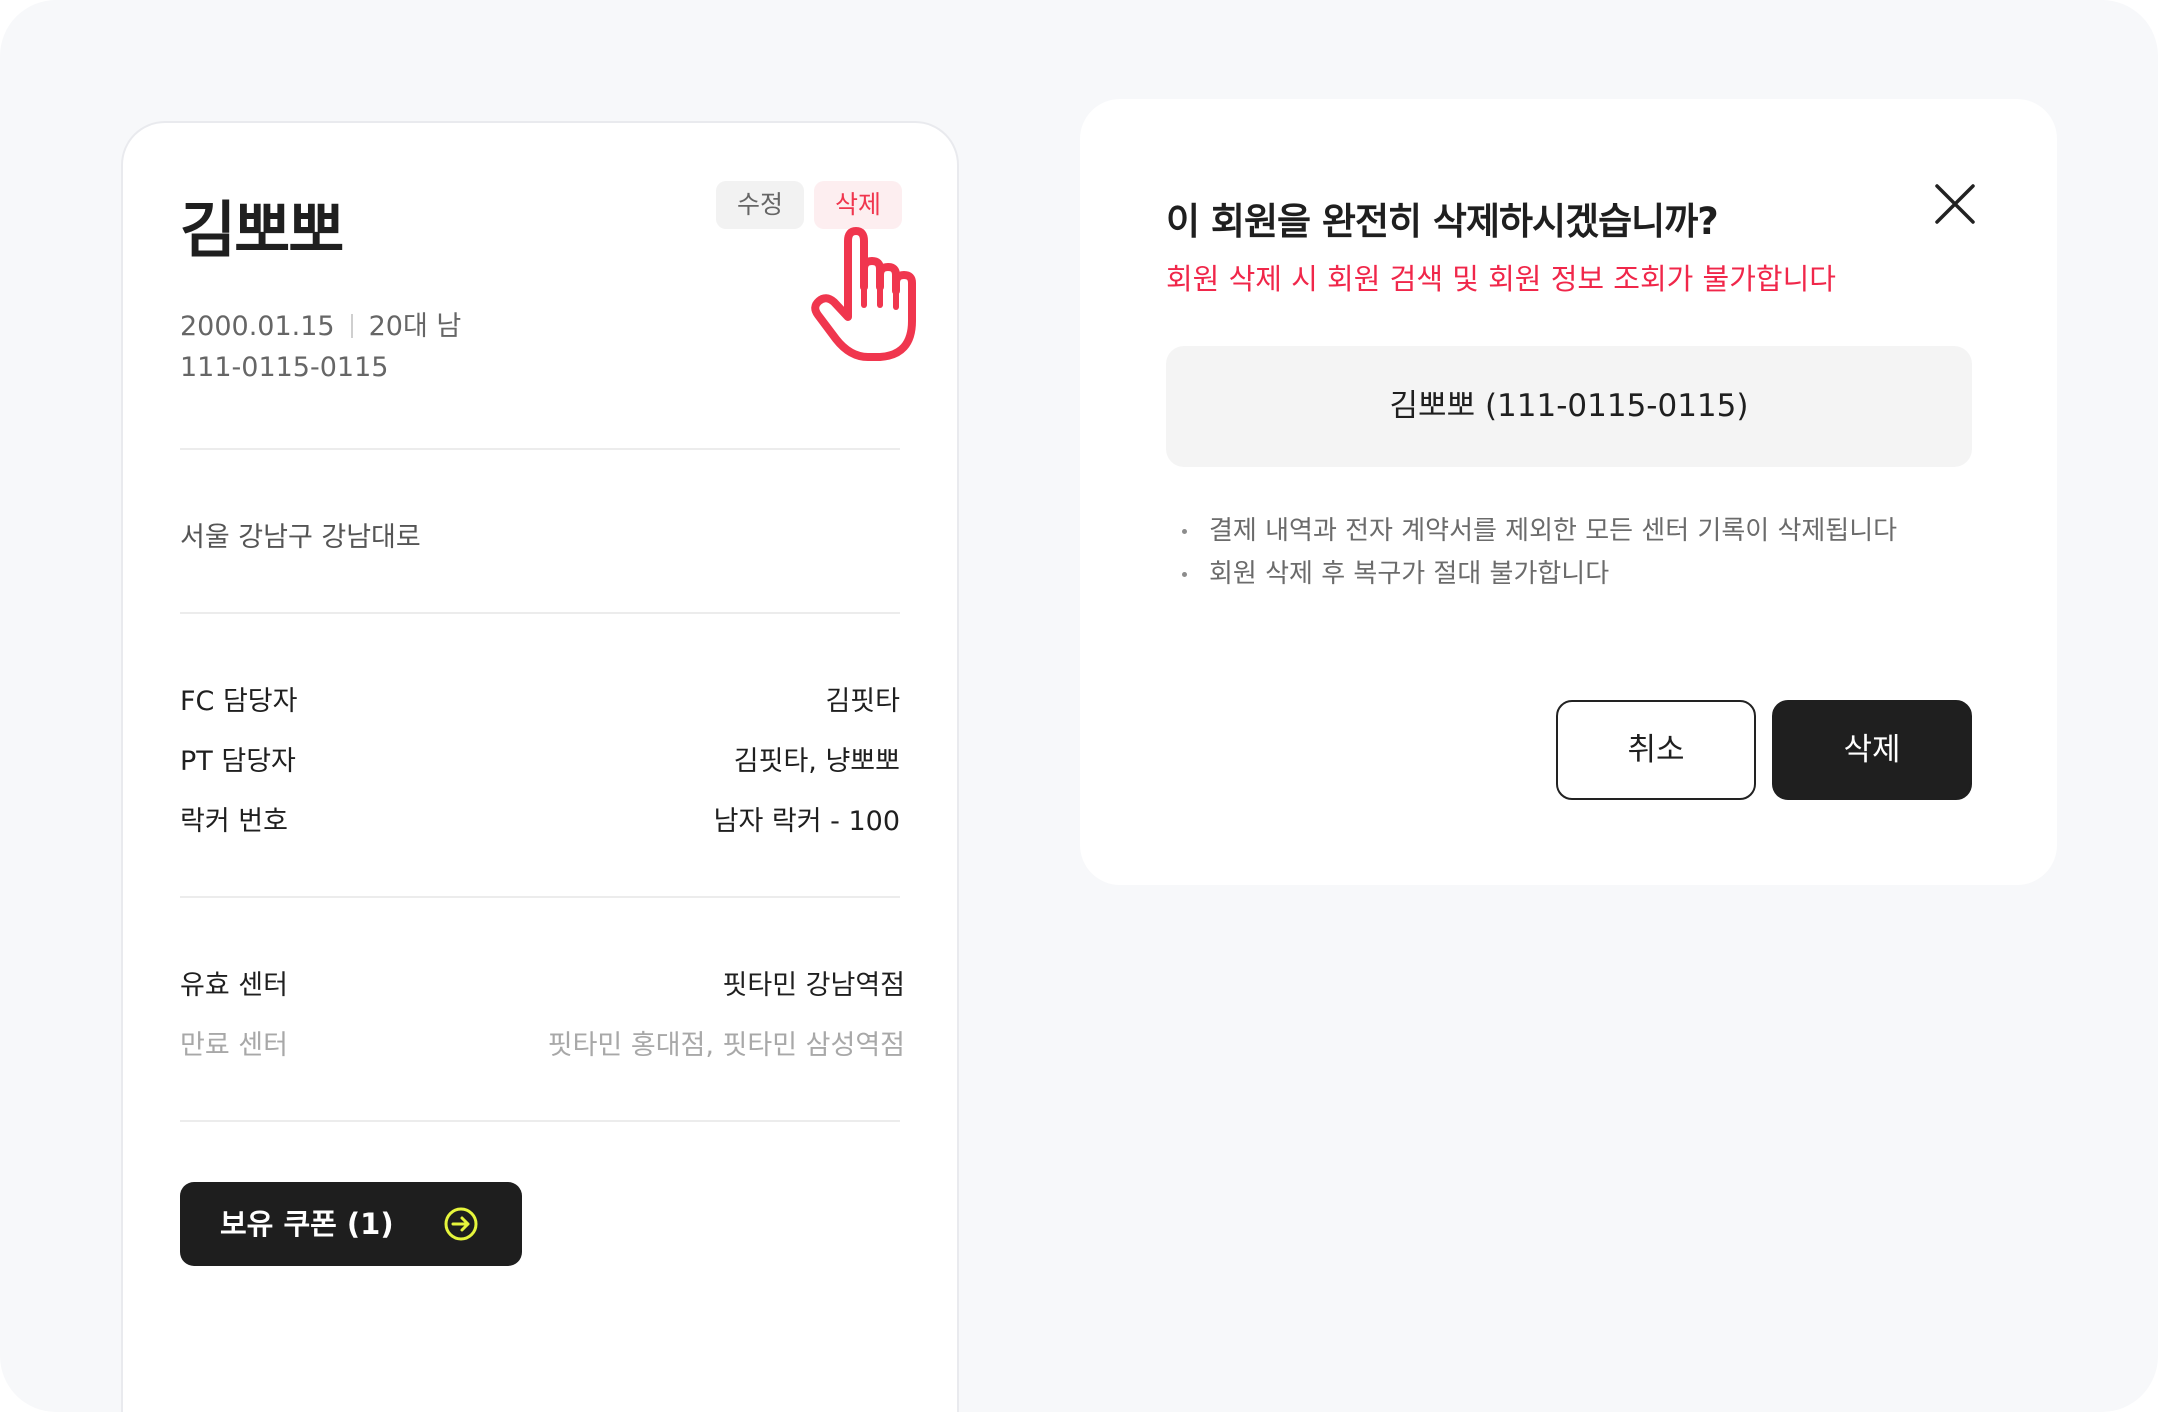 The image size is (2158, 1412). I want to click on fc-manager-value: 김핏타, so click(862, 701).